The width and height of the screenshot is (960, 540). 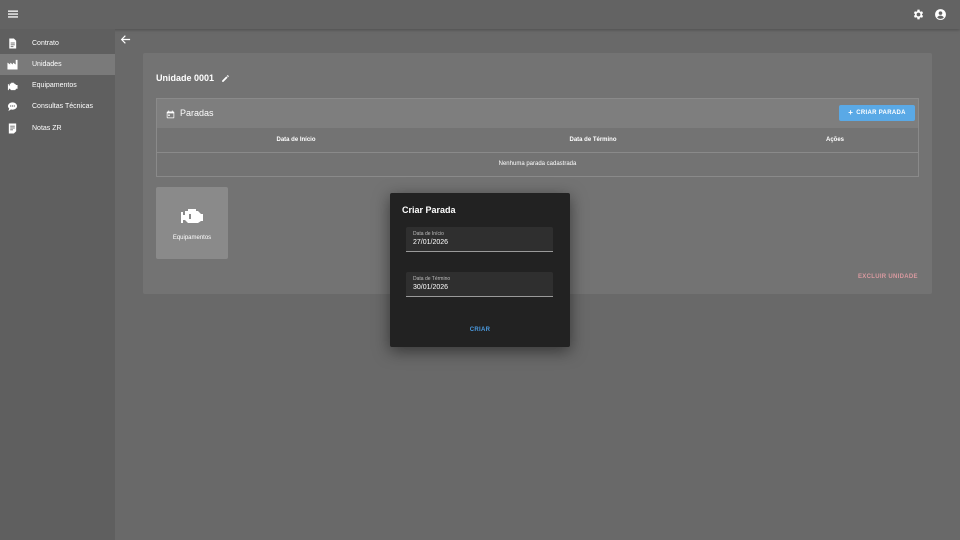 I want to click on sidebar-item-contrato: Contrato, so click(x=57, y=43).